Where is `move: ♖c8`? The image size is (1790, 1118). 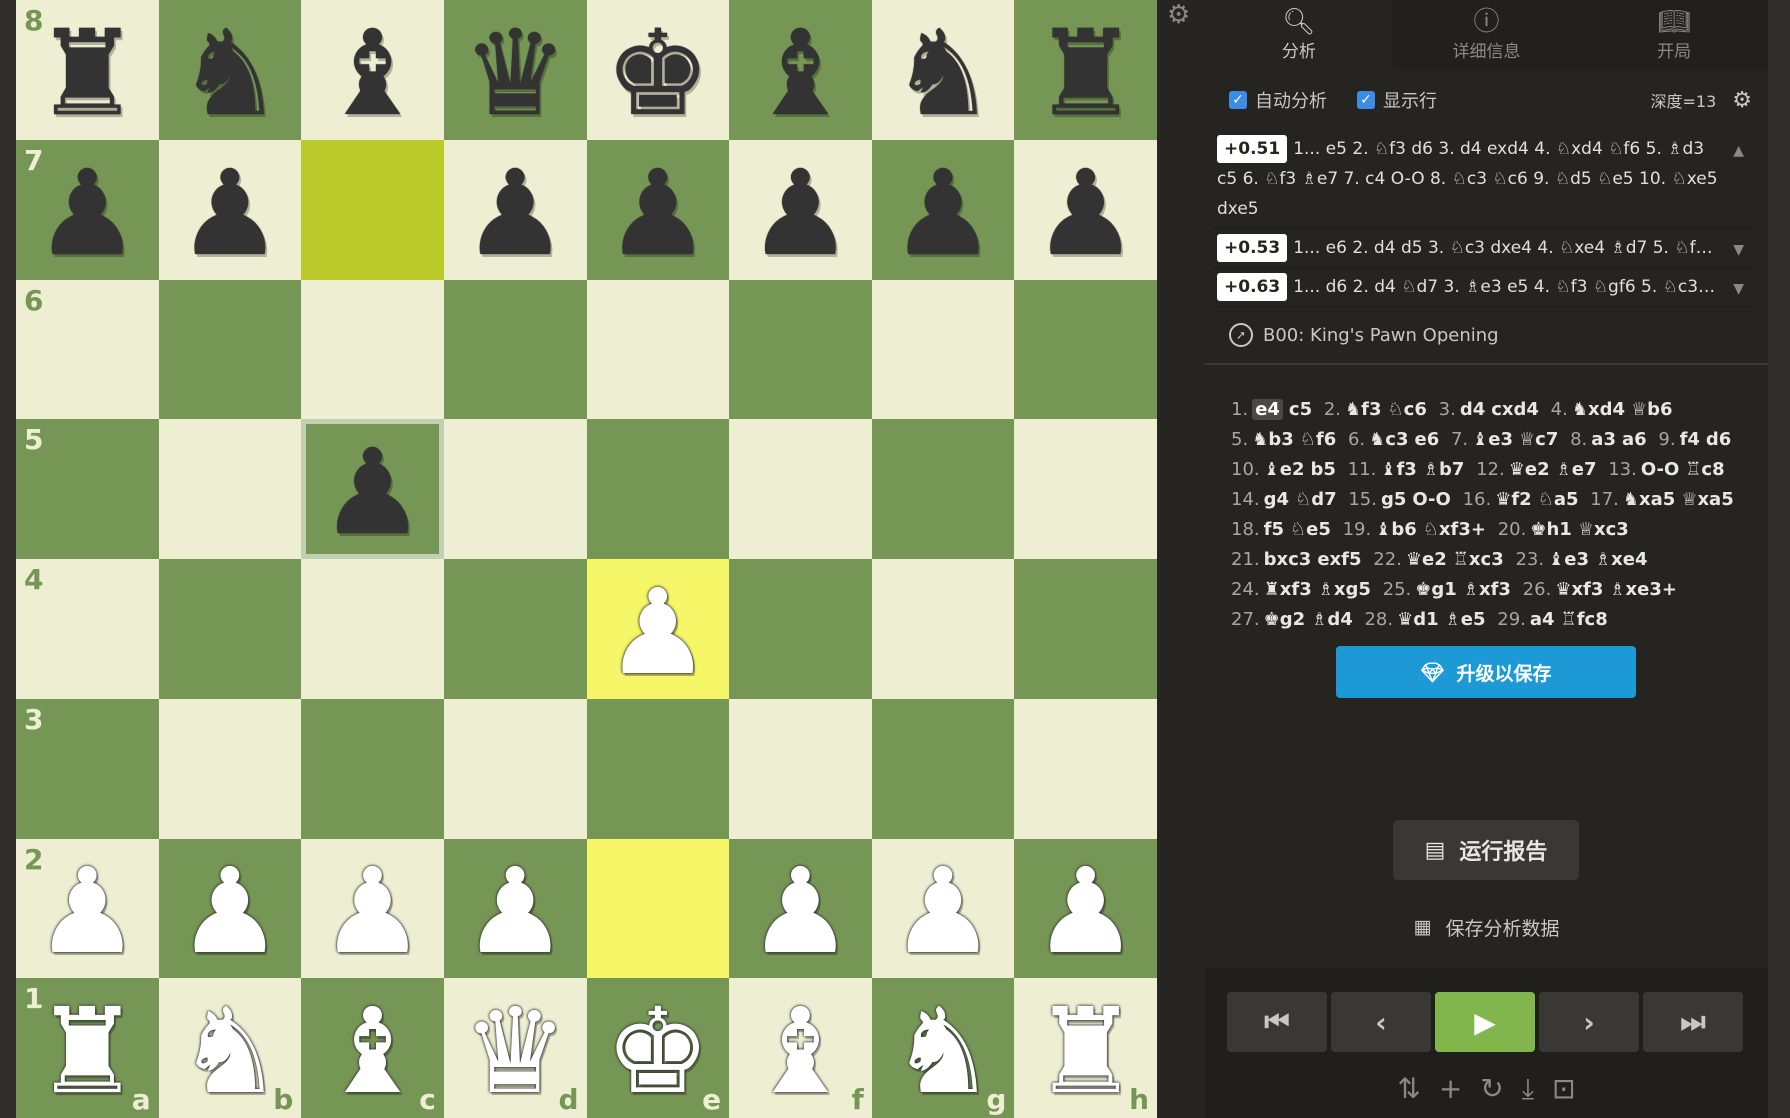 move: ♖c8 is located at coordinates (1704, 469).